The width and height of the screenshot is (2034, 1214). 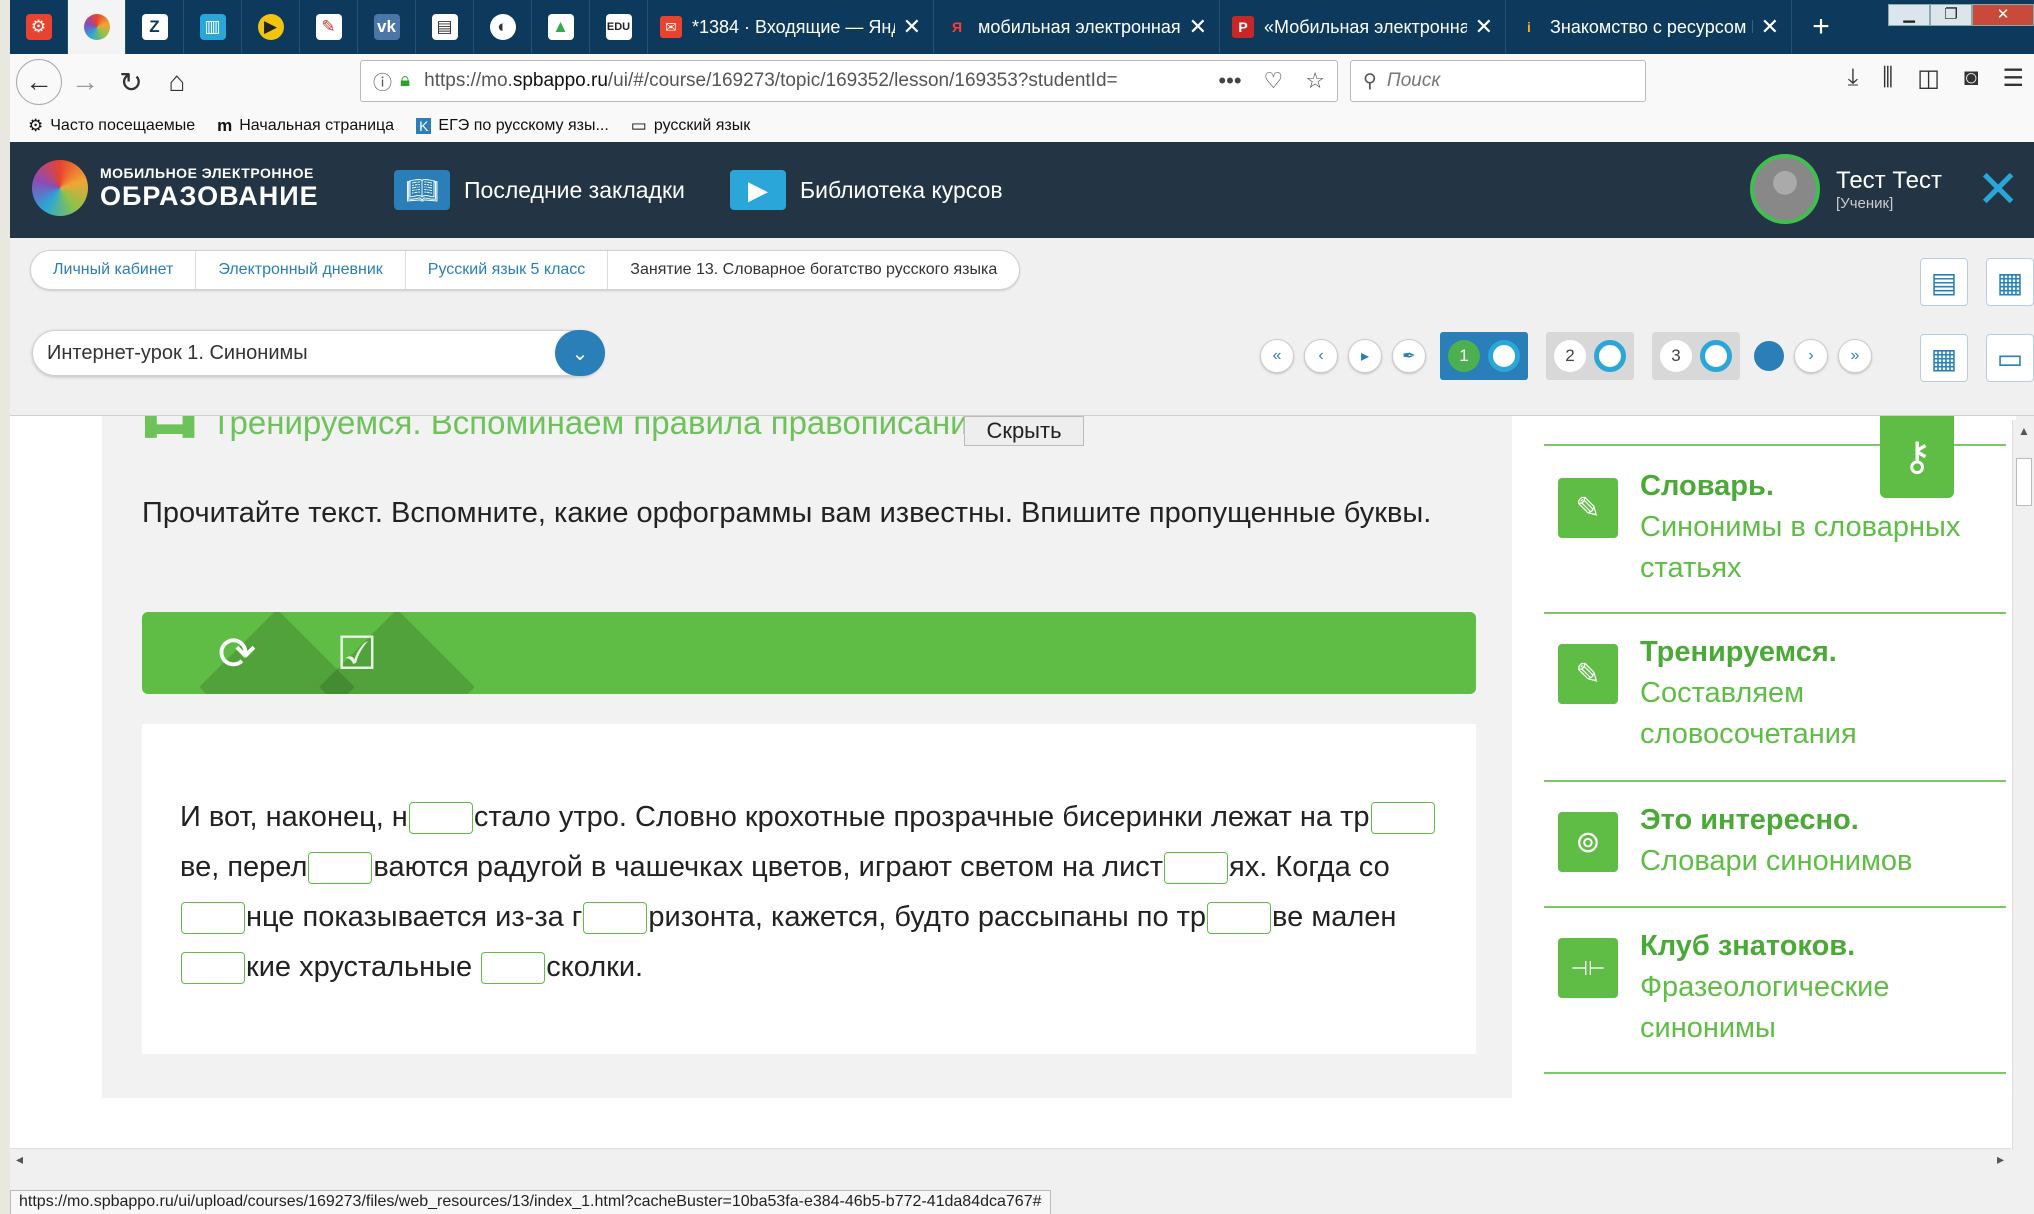 What do you see at coordinates (1409, 356) in the screenshot?
I see `pen-icon: ✒` at bounding box center [1409, 356].